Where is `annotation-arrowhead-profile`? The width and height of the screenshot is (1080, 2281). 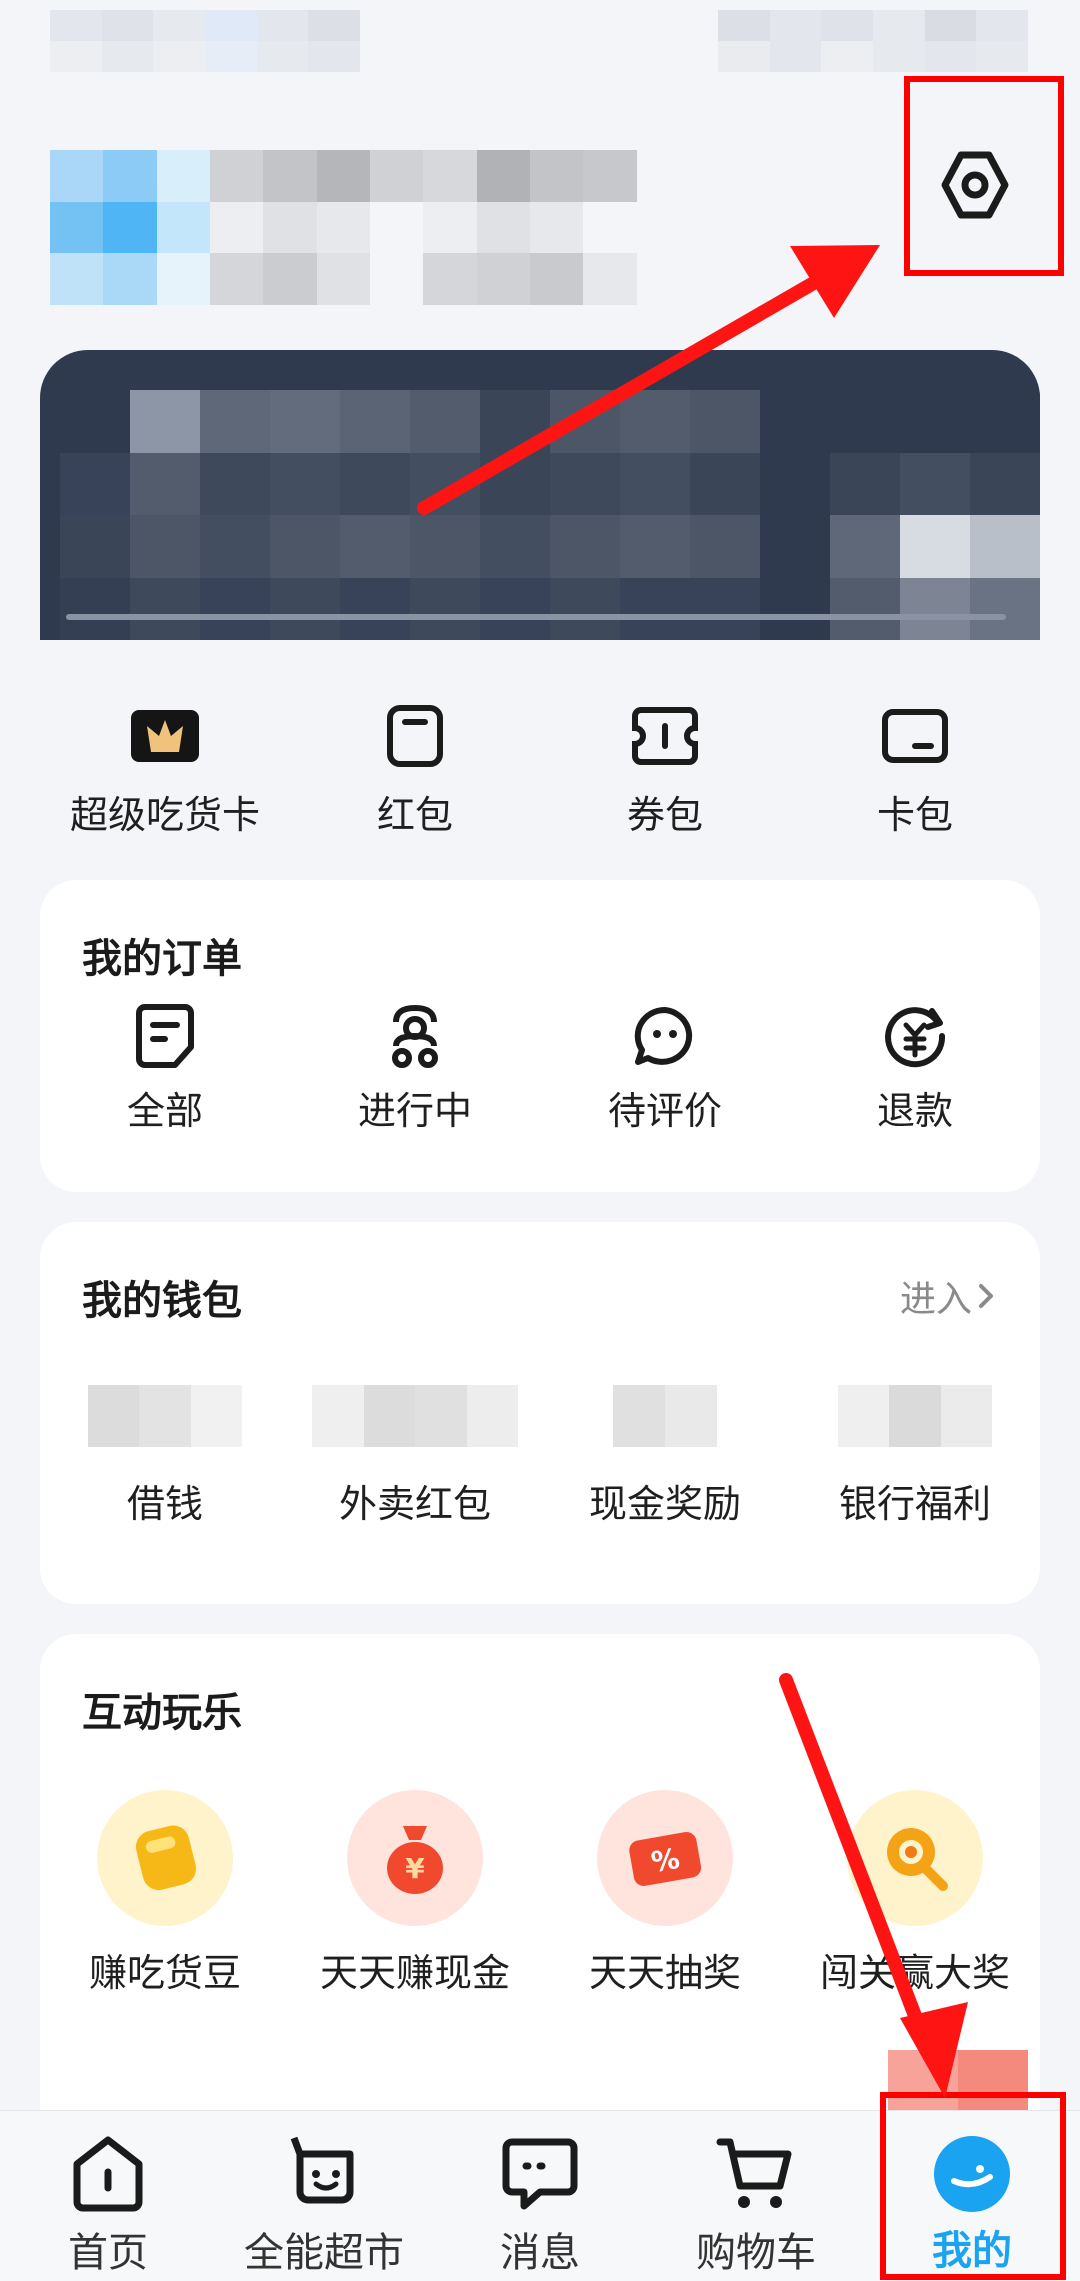
annotation-arrowhead-profile is located at coordinates (934, 2050).